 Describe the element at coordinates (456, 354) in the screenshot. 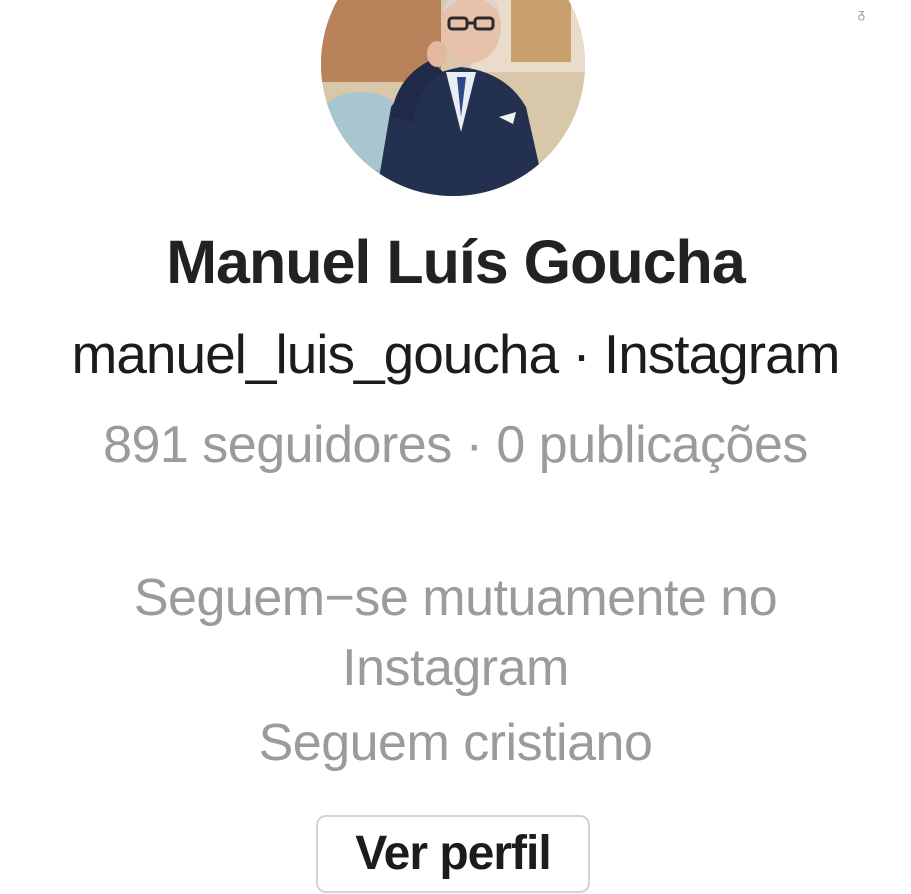

I see `profile-handle: manuel_luis_goucha · Instagram` at that location.